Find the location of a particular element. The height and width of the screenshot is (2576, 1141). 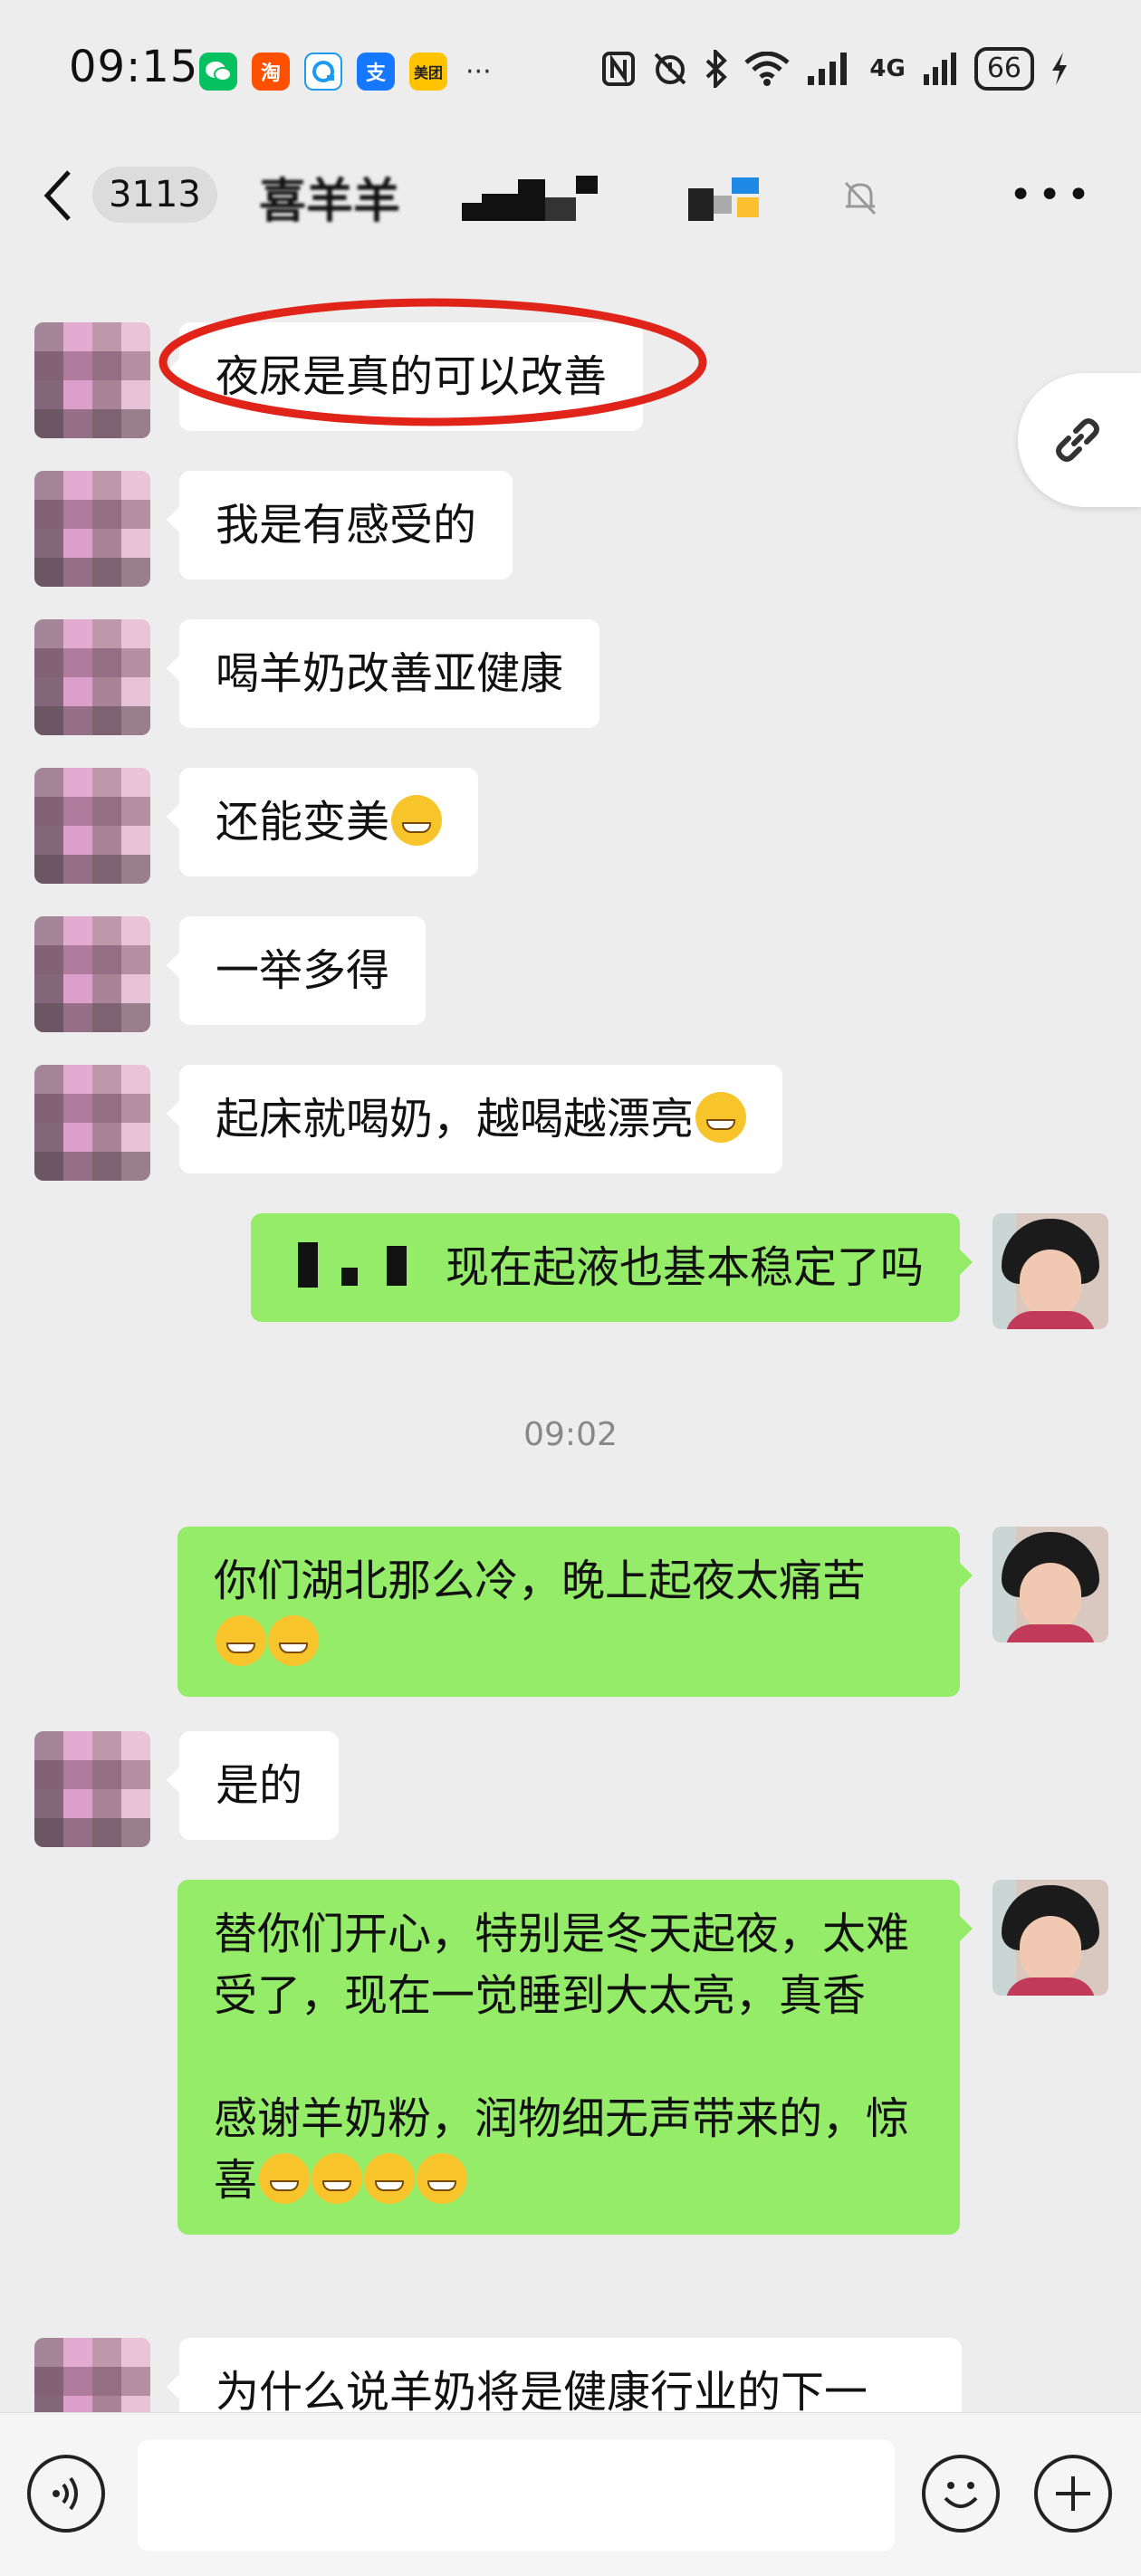

nfc-icon is located at coordinates (619, 69).